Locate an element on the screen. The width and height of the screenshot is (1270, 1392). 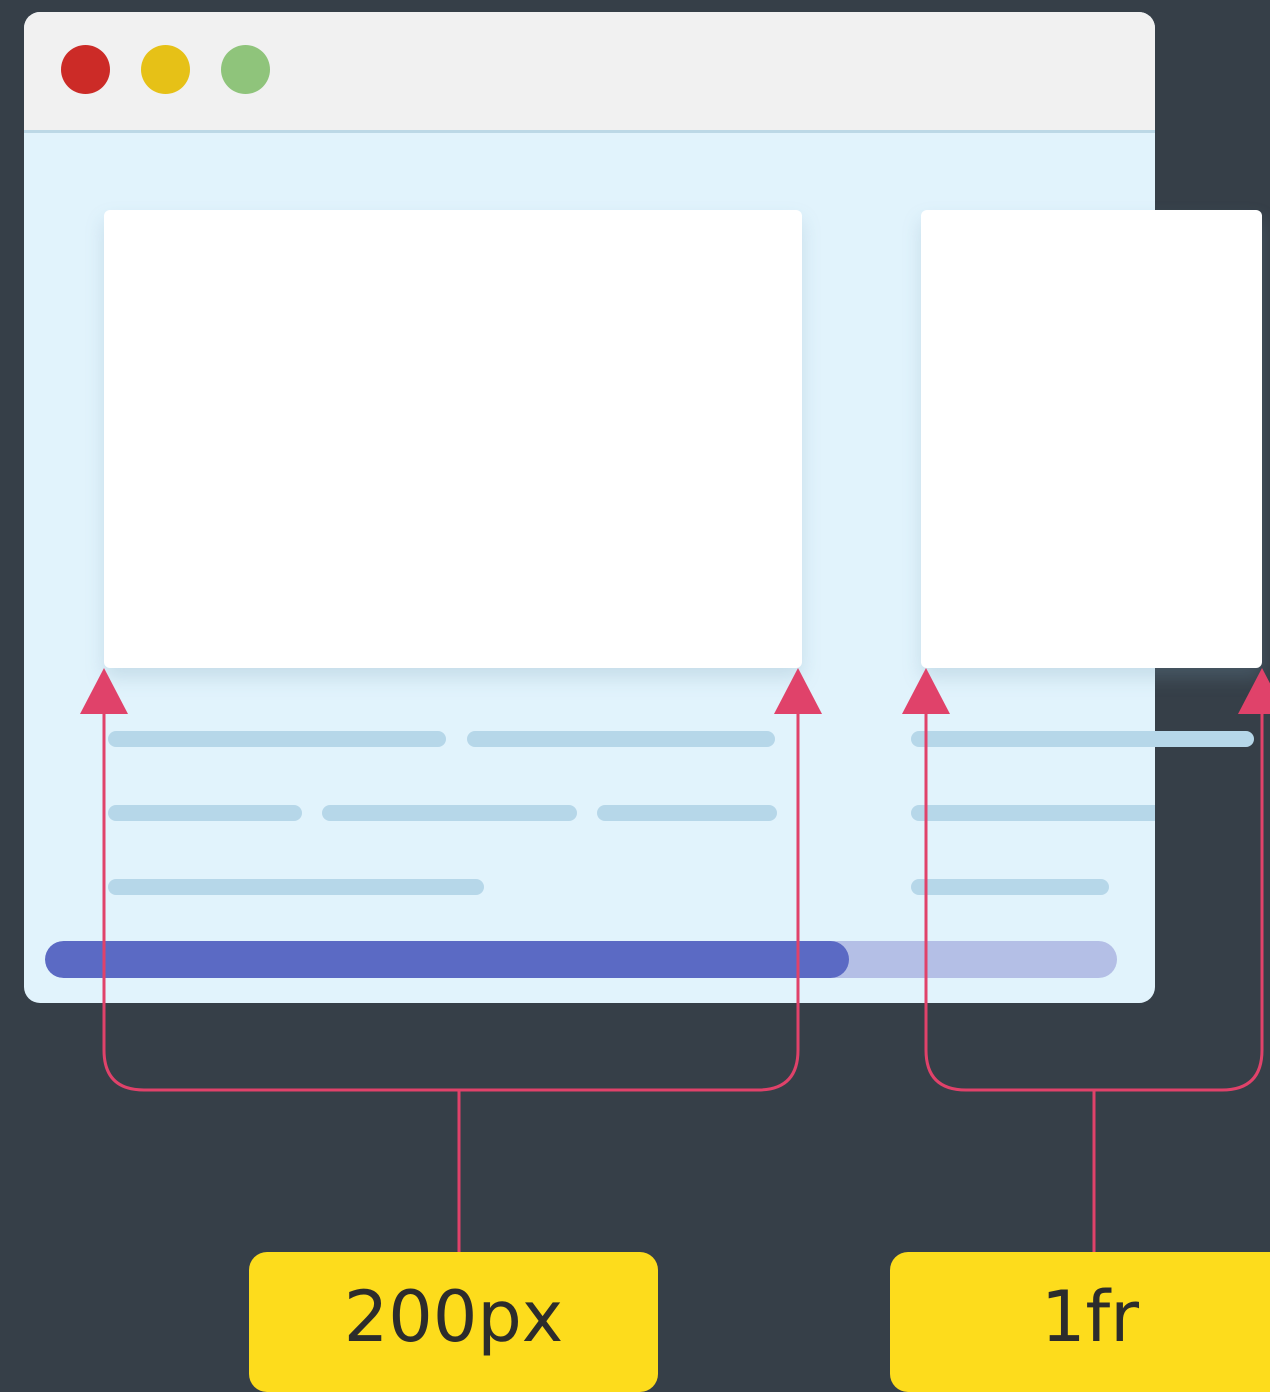
label-first-column: 200px is located at coordinates (453, 1322).